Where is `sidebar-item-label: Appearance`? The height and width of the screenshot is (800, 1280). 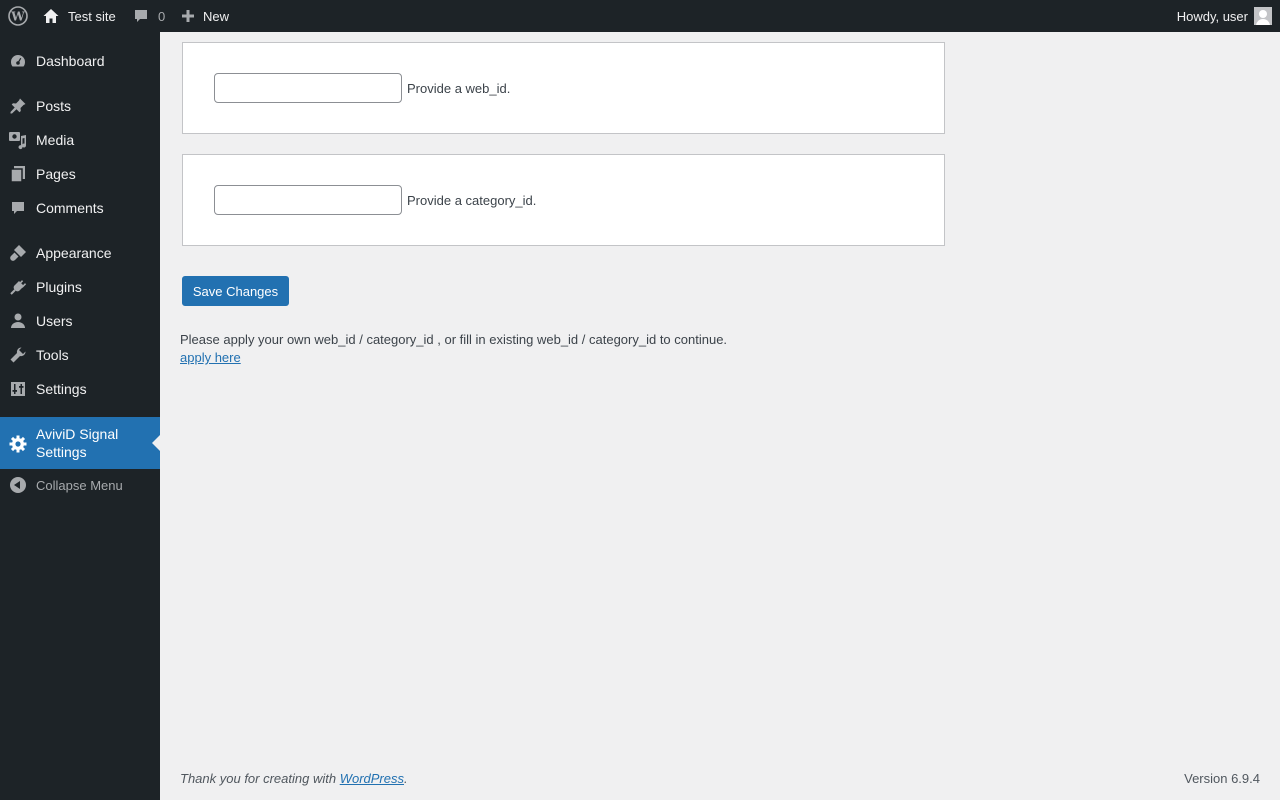
sidebar-item-label: Appearance is located at coordinates (74, 253).